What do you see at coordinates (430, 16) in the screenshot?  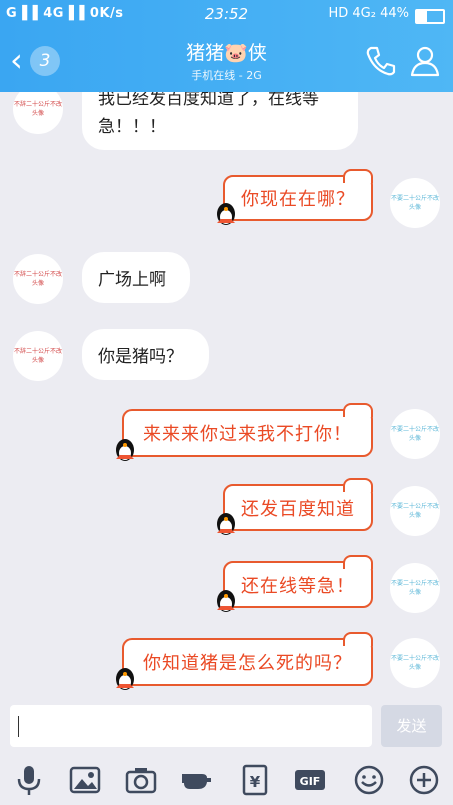 I see `battery-icon` at bounding box center [430, 16].